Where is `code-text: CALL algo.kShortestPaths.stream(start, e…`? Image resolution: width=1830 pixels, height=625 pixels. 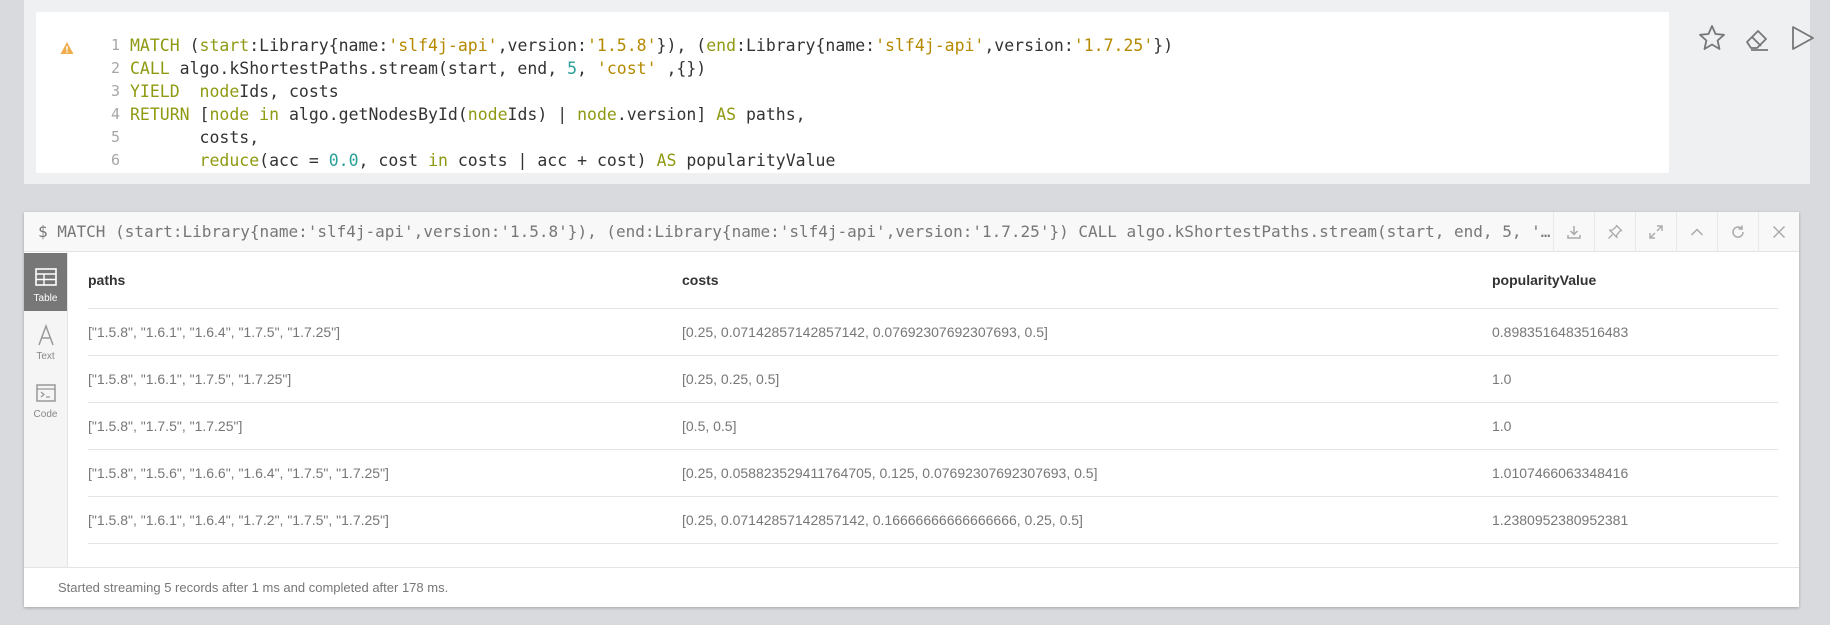
code-text: CALL algo.kShortestPaths.stream(start, e… is located at coordinates (418, 68).